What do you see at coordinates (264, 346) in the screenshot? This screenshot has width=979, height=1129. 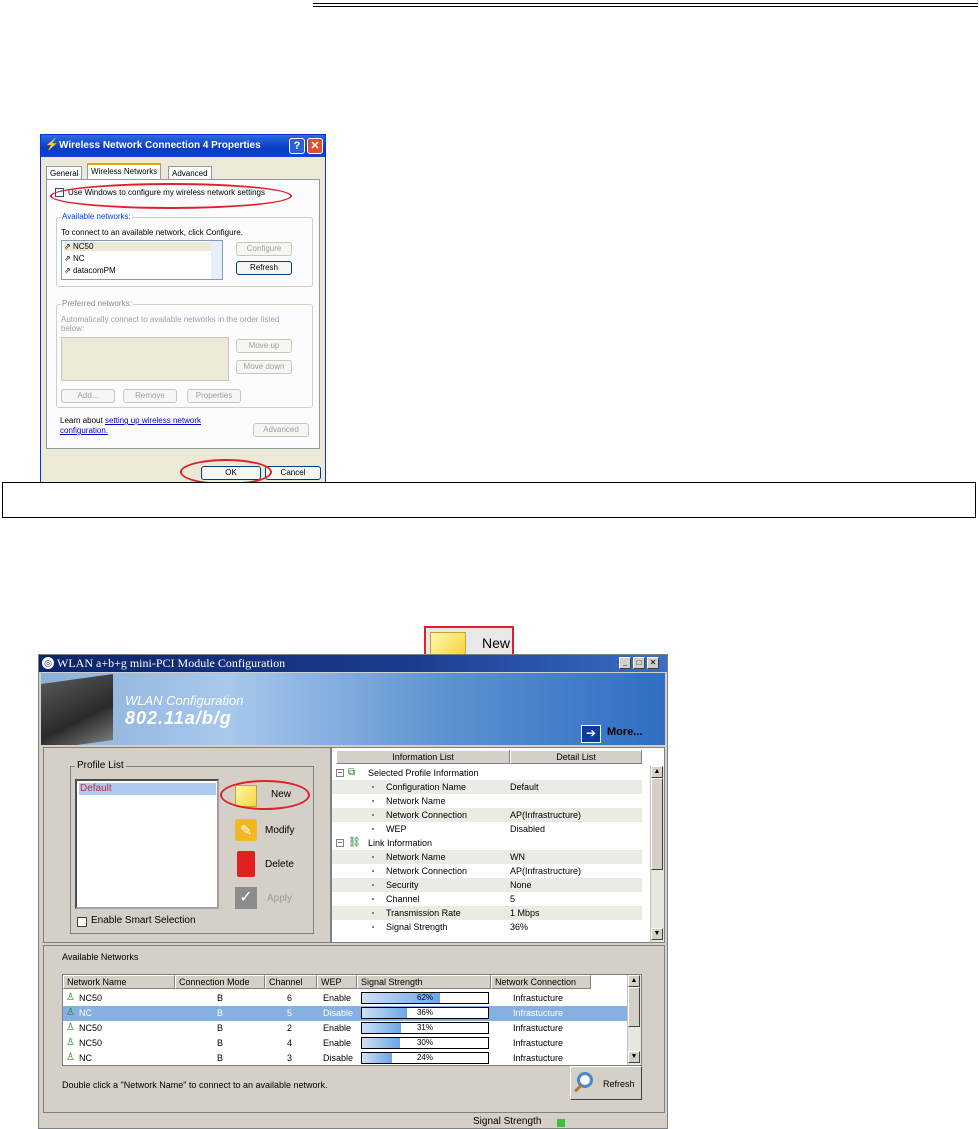 I see `move-up-button: Move up` at bounding box center [264, 346].